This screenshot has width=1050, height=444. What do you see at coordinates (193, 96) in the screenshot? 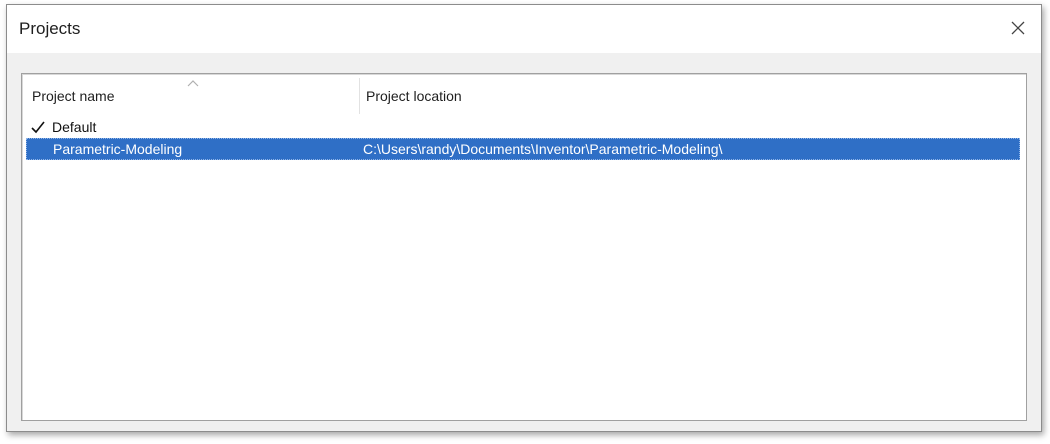
I see `column-header-project-name: Project name` at bounding box center [193, 96].